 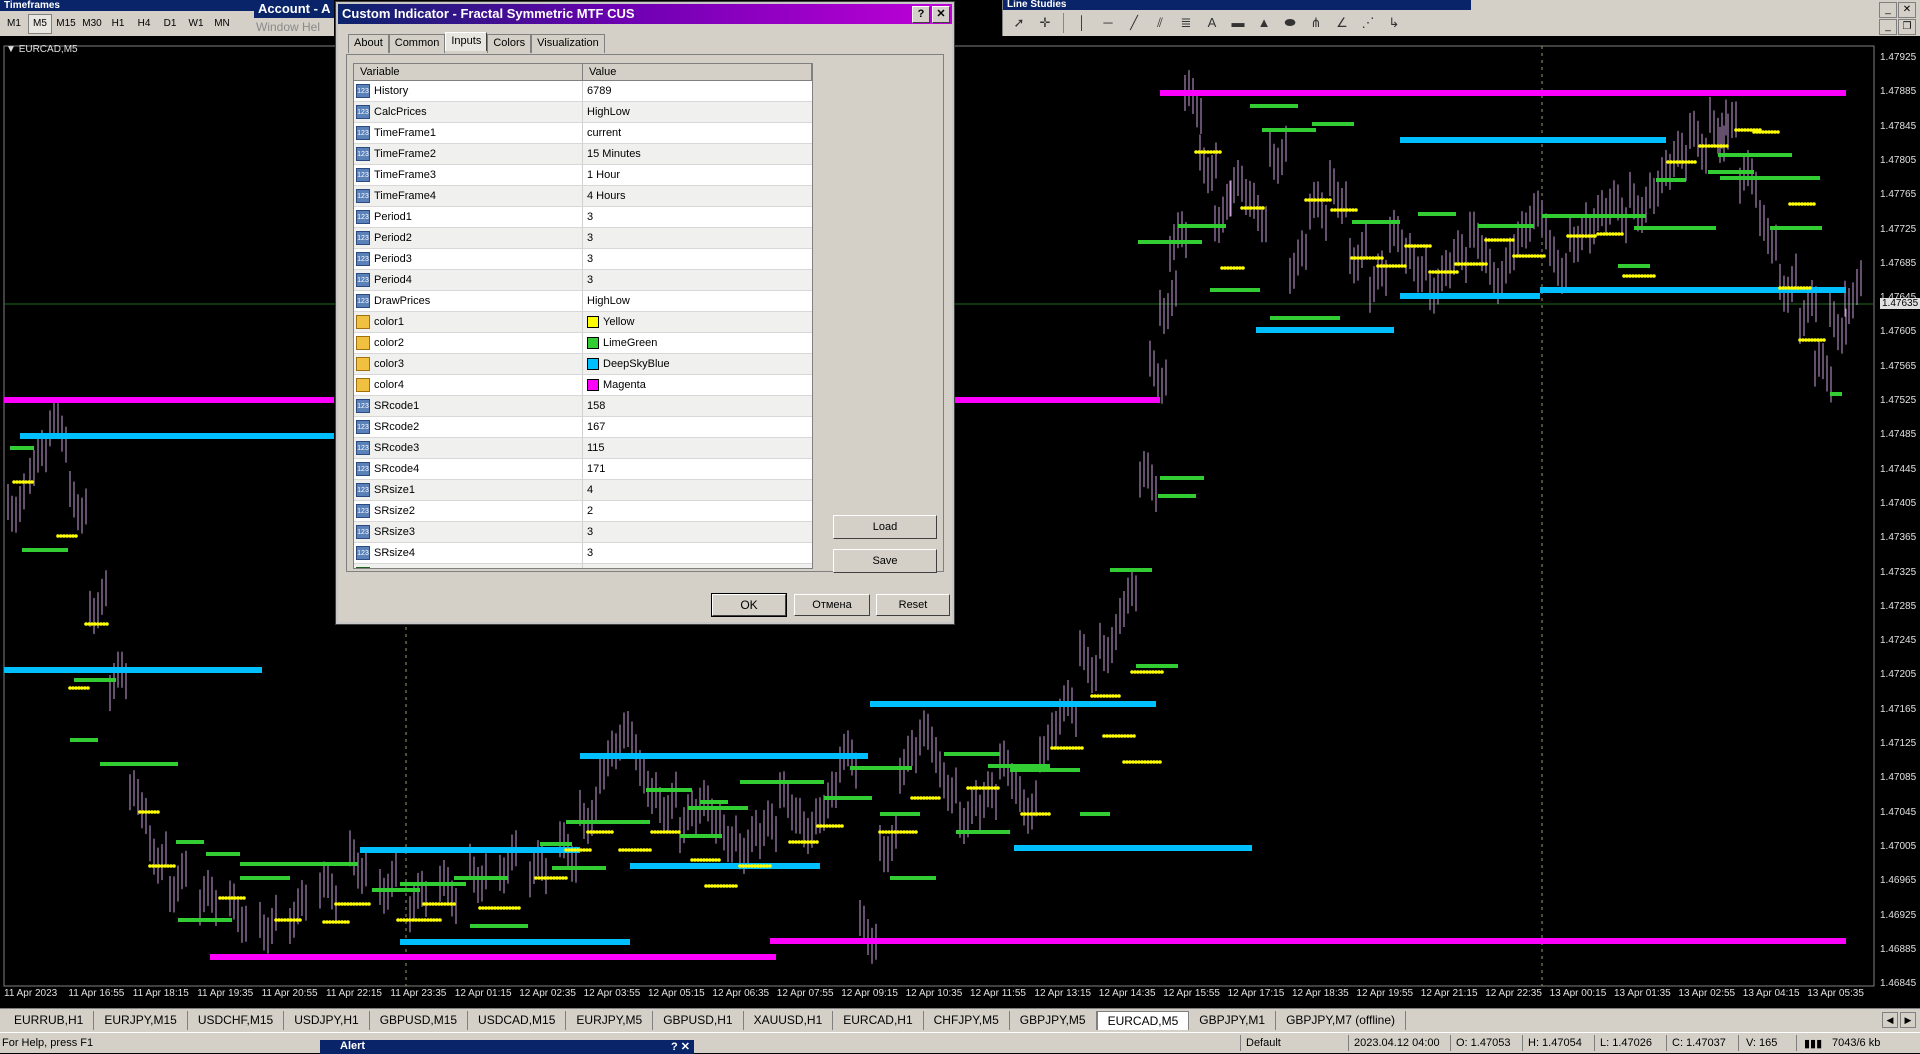 I want to click on input-row: 123 SRcode3 115, so click(x=583, y=448).